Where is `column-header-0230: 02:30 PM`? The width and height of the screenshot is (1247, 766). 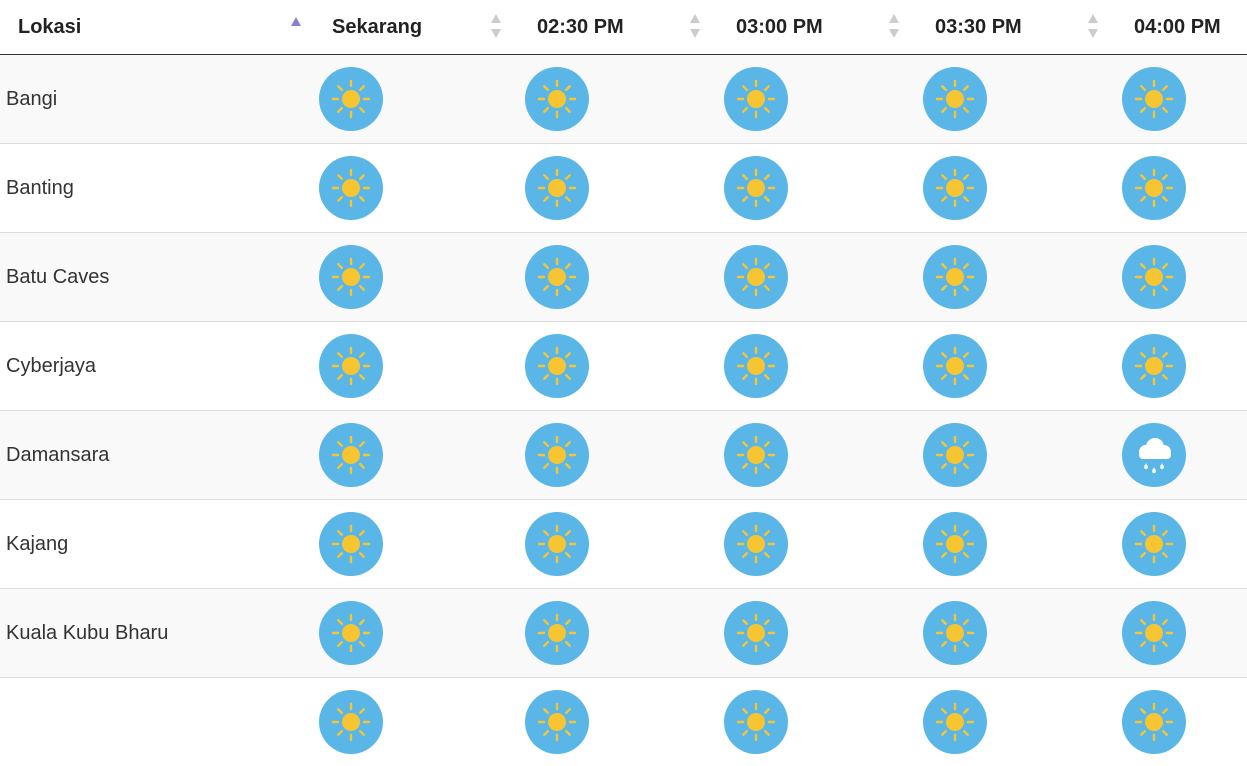 column-header-0230: 02:30 PM is located at coordinates (595, 27).